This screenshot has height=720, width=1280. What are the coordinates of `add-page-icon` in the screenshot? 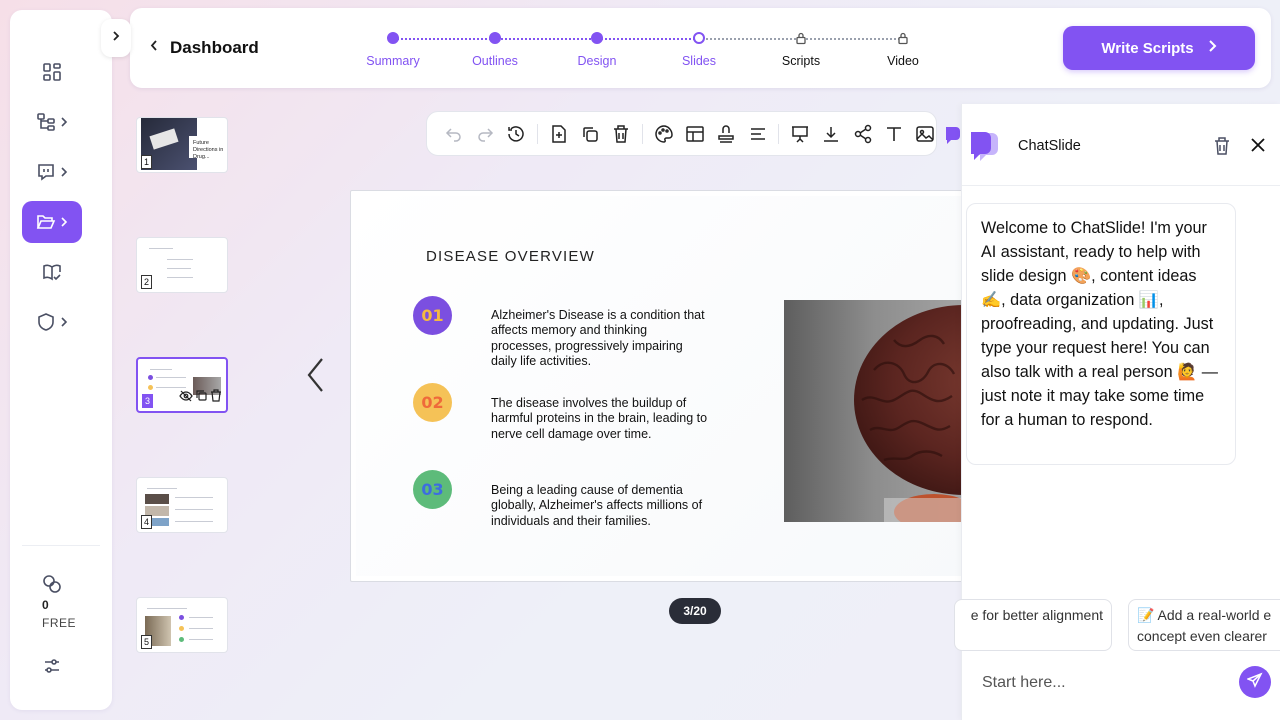 It's located at (558, 134).